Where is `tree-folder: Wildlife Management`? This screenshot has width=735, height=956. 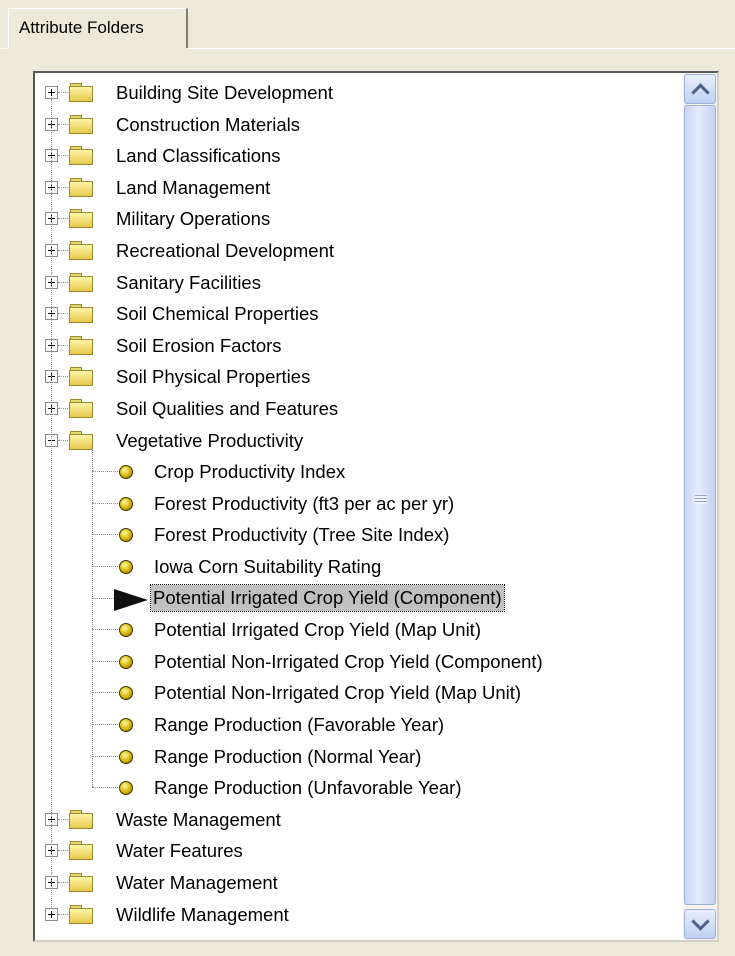
tree-folder: Wildlife Management is located at coordinates (355, 914).